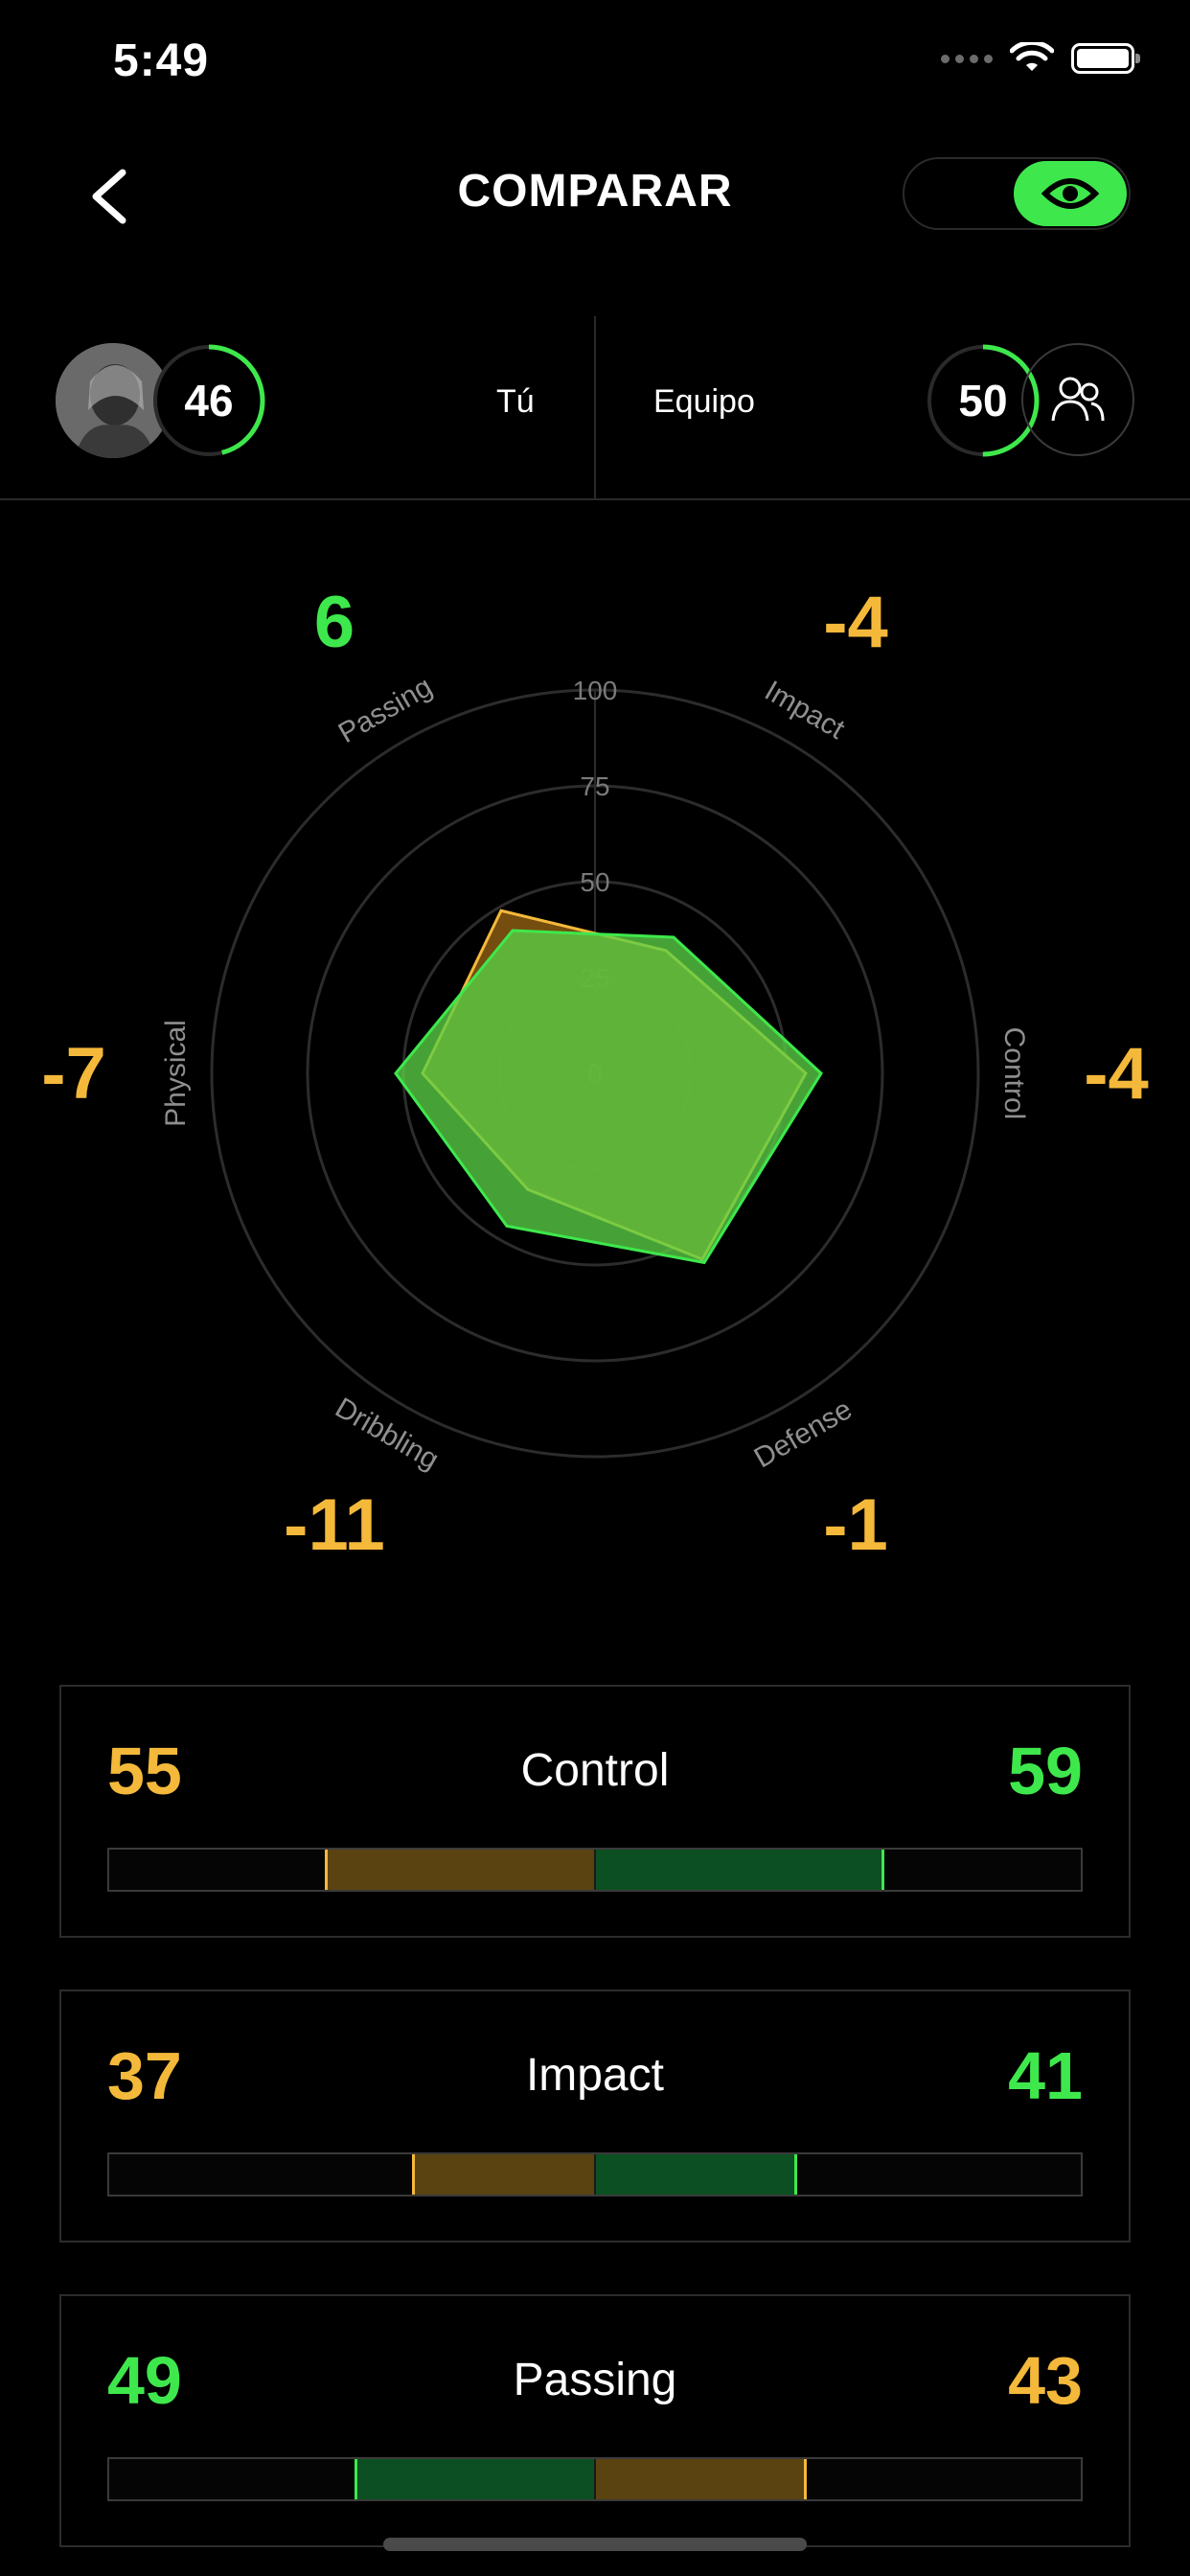  Describe the element at coordinates (804, 1433) in the screenshot. I see `radar-axis-label: Defense` at that location.